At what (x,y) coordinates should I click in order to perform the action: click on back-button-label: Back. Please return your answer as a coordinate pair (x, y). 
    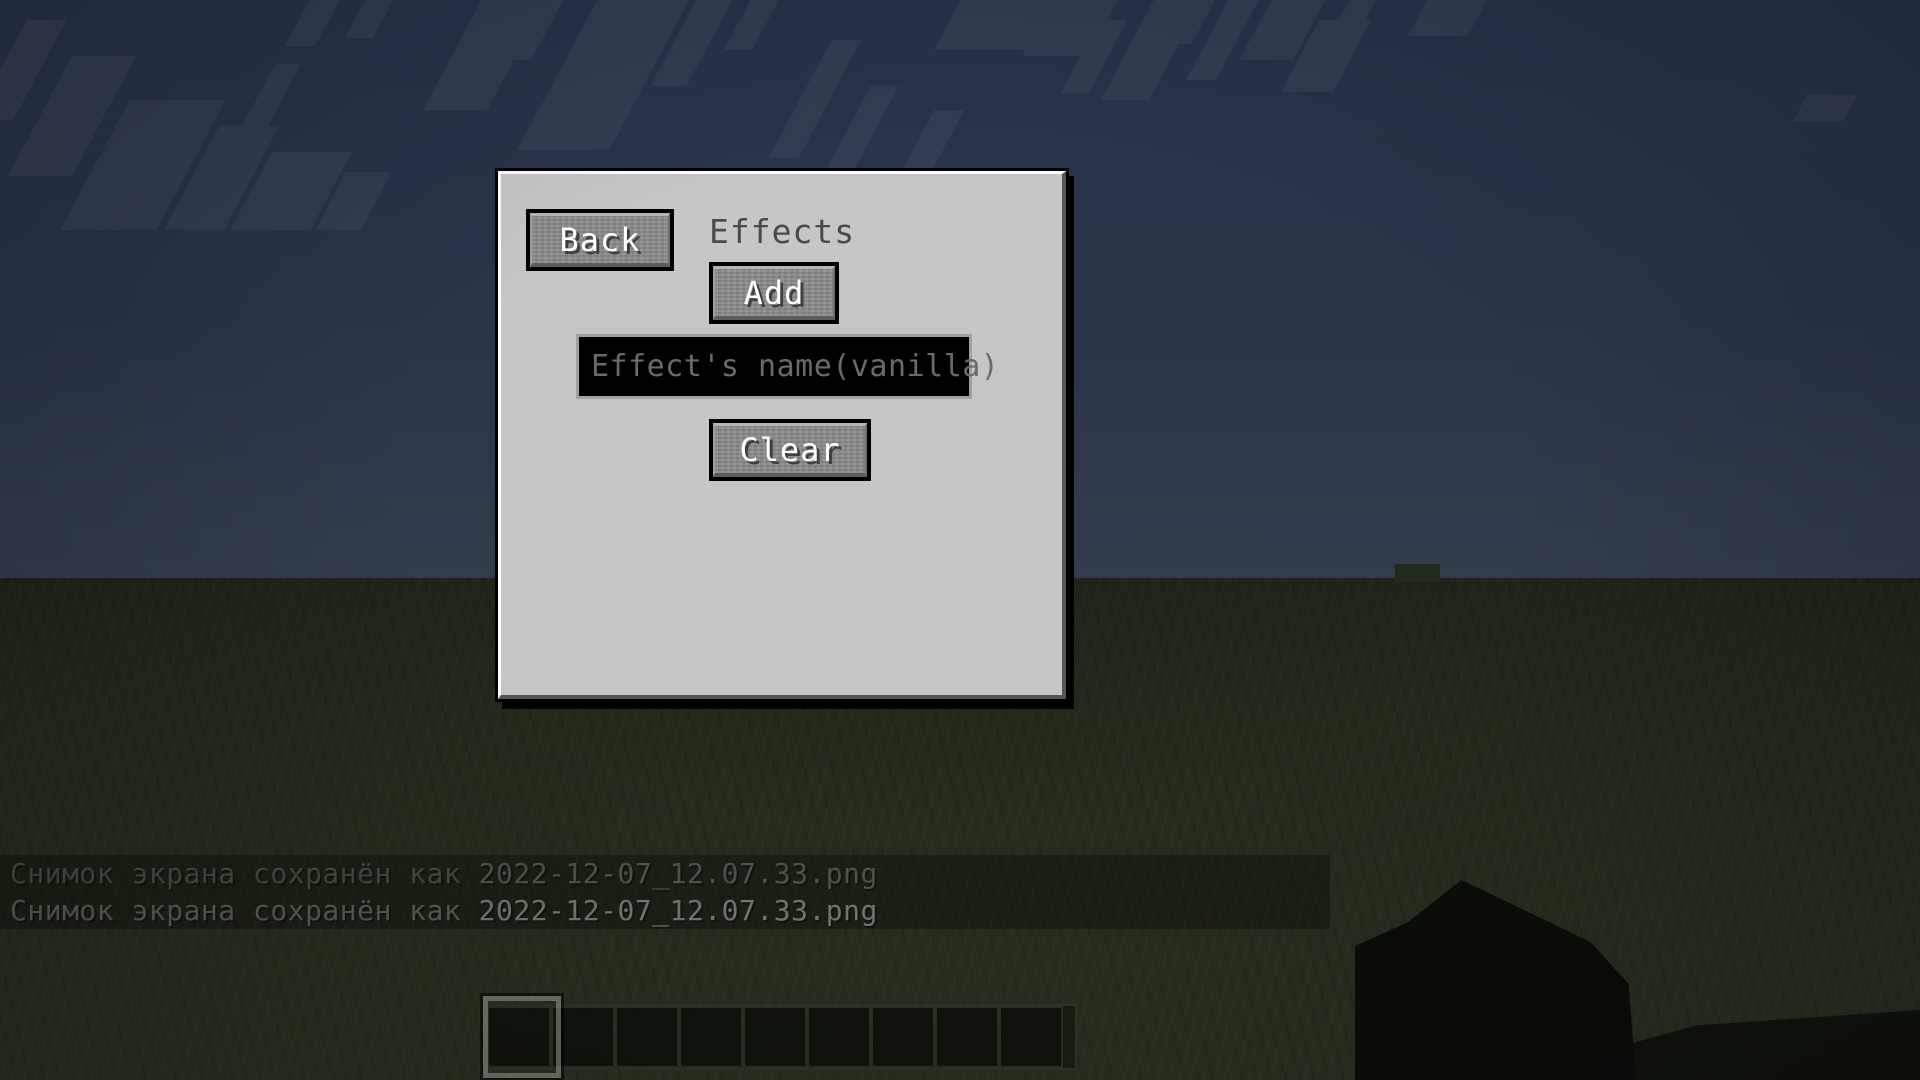
    Looking at the image, I should click on (600, 240).